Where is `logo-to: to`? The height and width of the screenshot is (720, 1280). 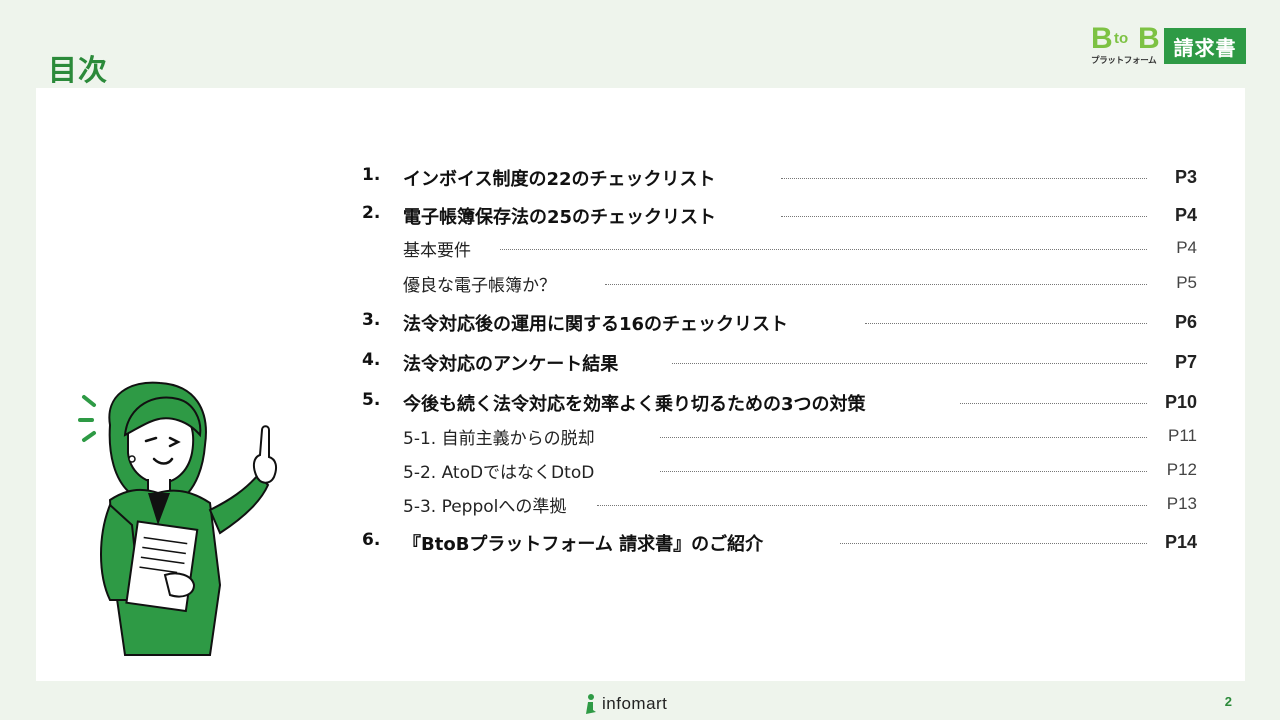
logo-to: to is located at coordinates (1121, 38).